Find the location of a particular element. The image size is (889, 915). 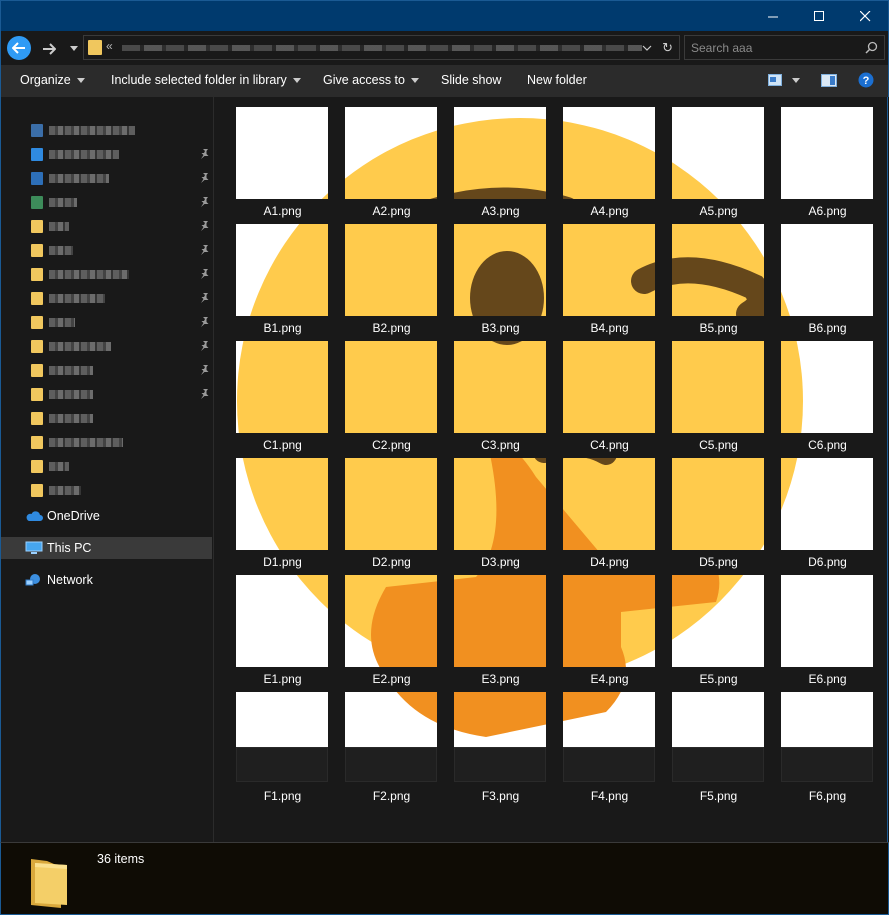

file-name: E4.png is located at coordinates (609, 679).